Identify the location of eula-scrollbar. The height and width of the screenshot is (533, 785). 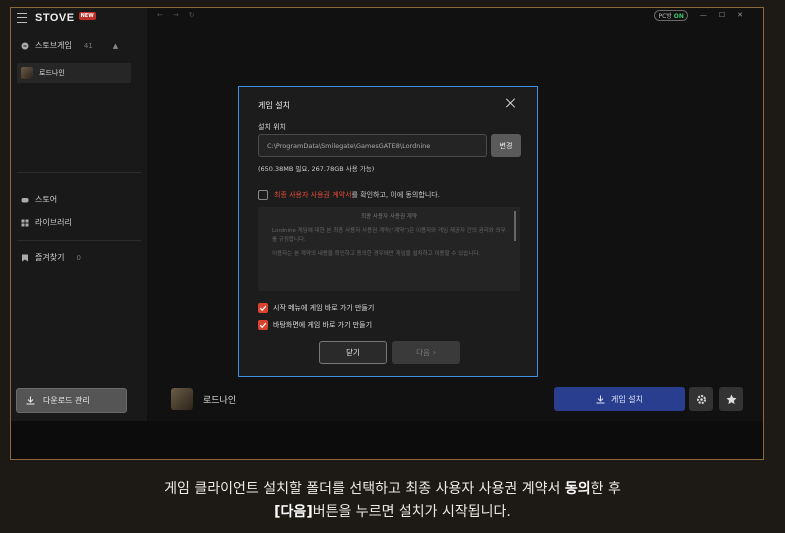
(515, 226).